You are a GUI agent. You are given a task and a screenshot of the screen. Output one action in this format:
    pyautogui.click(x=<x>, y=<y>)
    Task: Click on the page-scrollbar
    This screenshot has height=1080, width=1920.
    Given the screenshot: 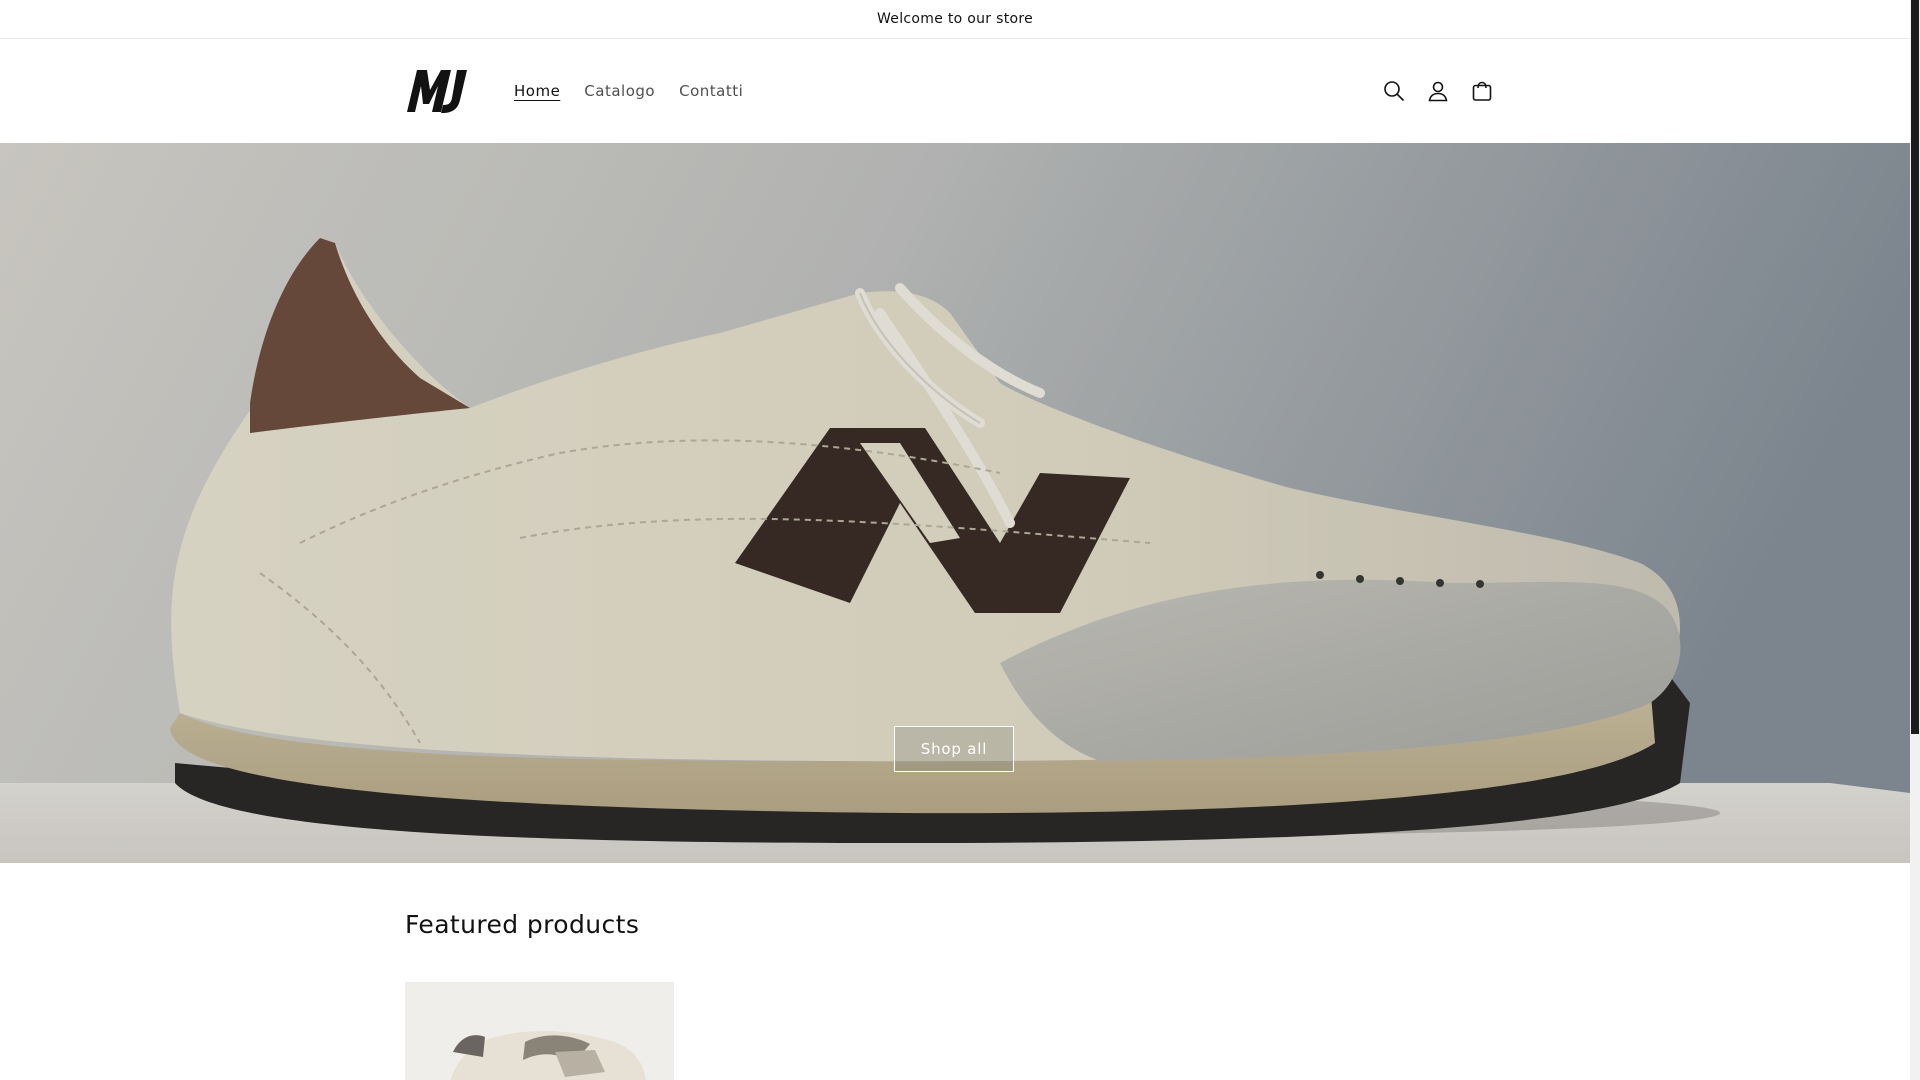 What is the action you would take?
    pyautogui.click(x=1915, y=540)
    